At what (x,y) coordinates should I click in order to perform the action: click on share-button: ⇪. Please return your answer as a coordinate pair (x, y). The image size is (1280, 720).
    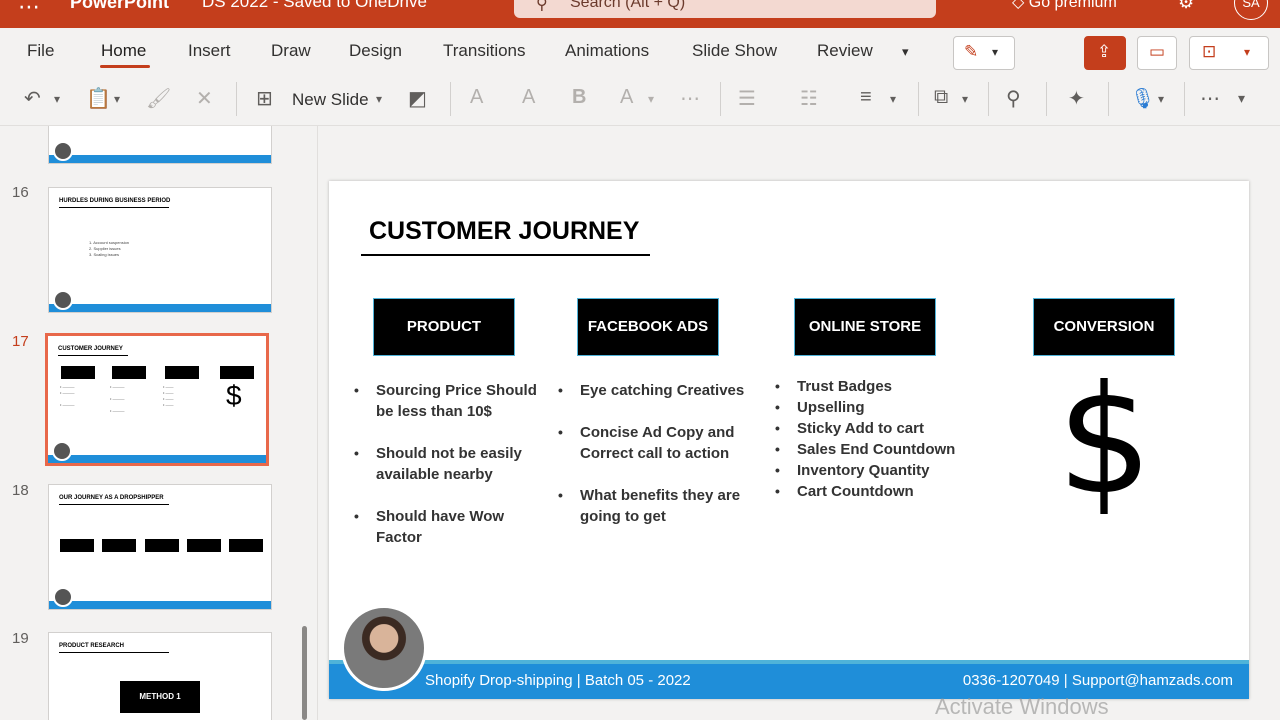
    Looking at the image, I should click on (1105, 53).